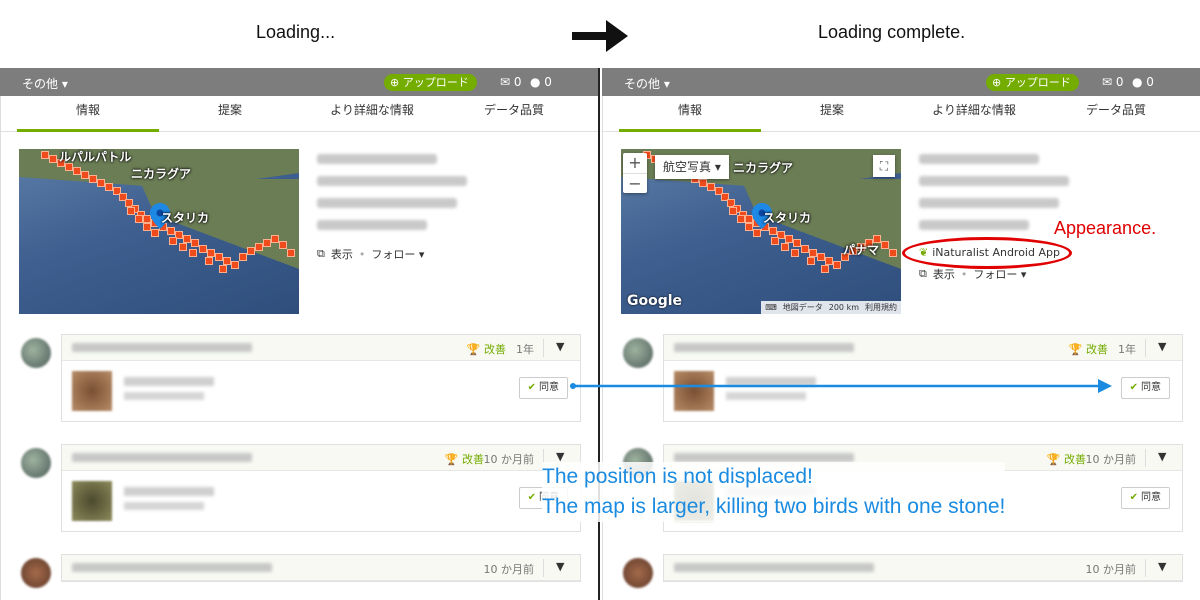  What do you see at coordinates (923, 273) in the screenshot?
I see `external-link-icon: ⧉` at bounding box center [923, 273].